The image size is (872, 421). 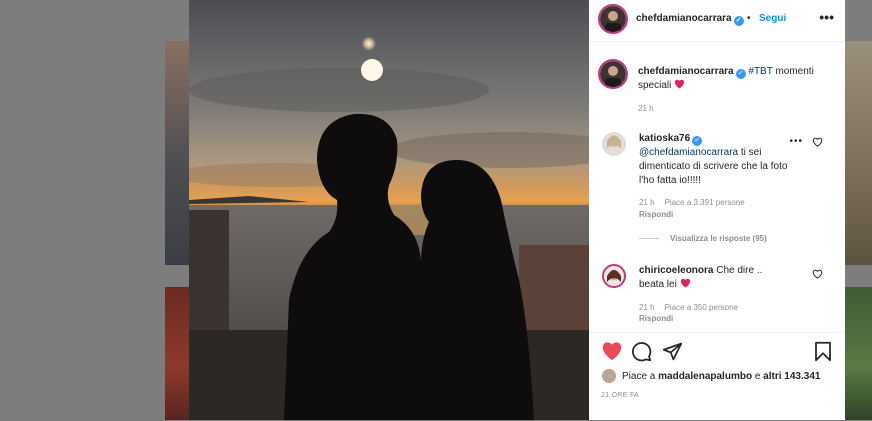 What do you see at coordinates (760, 71) in the screenshot?
I see `caption-hashtag: #TBT` at bounding box center [760, 71].